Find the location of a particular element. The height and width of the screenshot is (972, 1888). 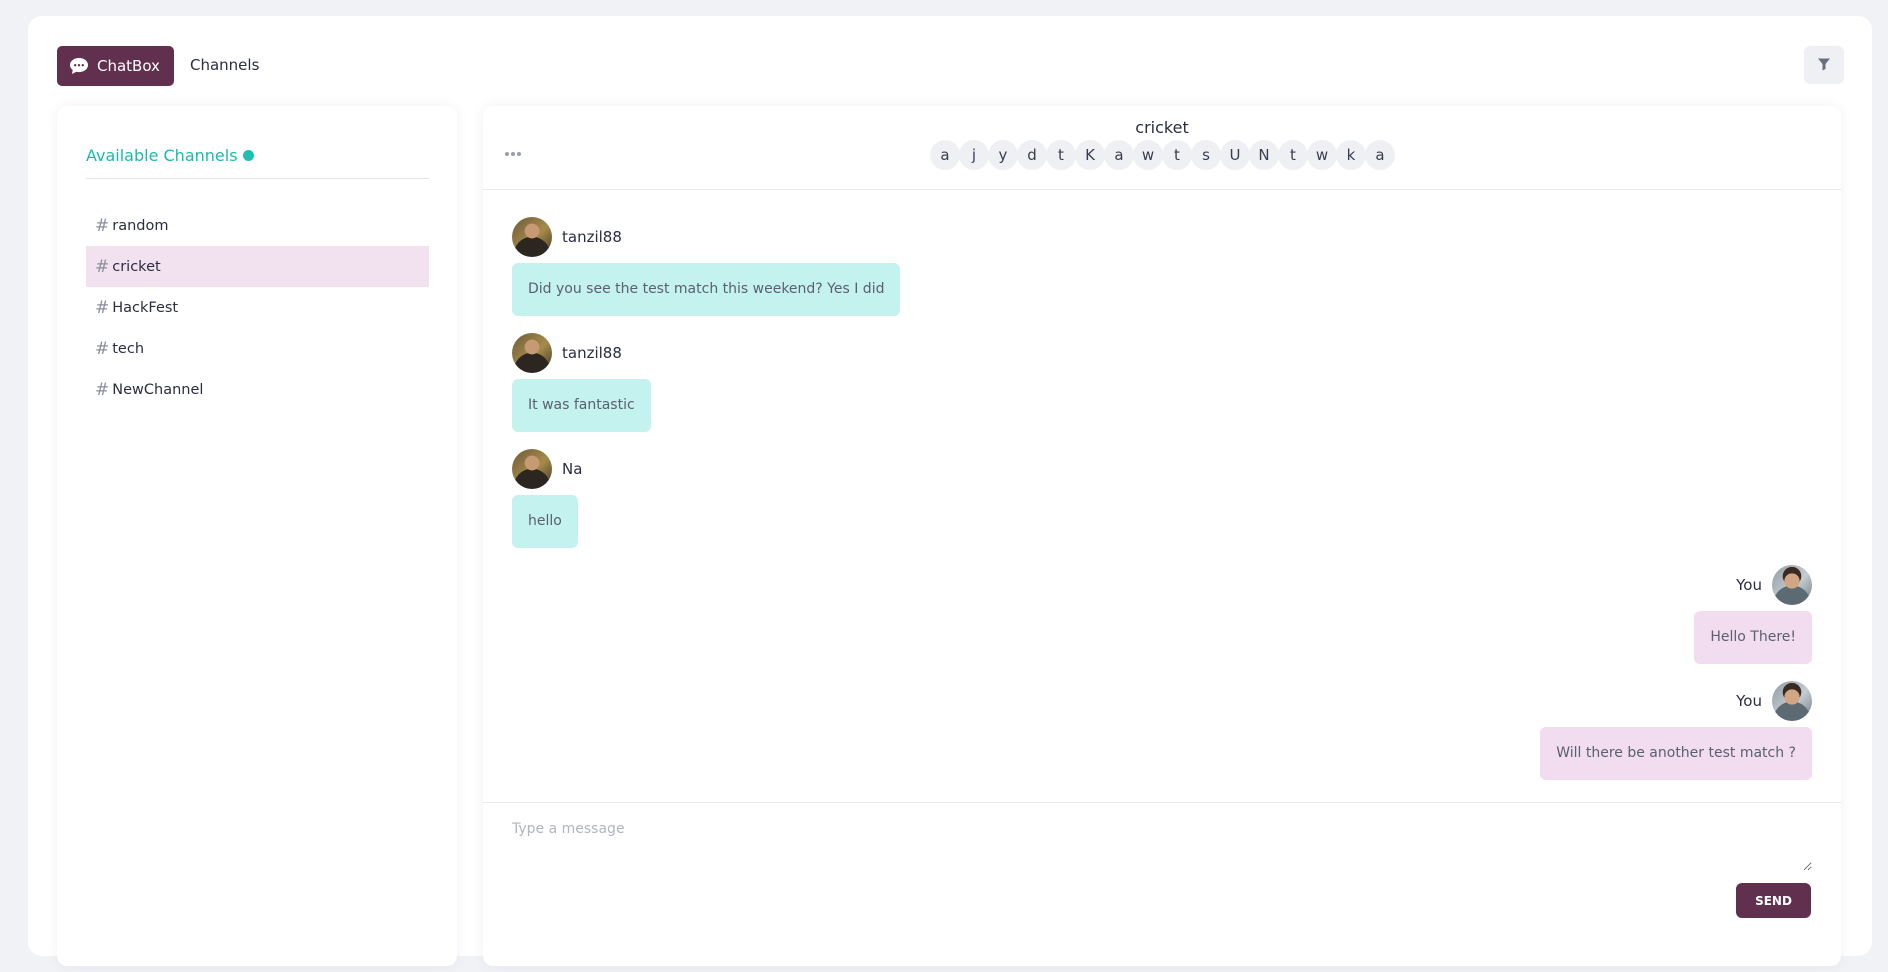

channel-label: random is located at coordinates (140, 225).